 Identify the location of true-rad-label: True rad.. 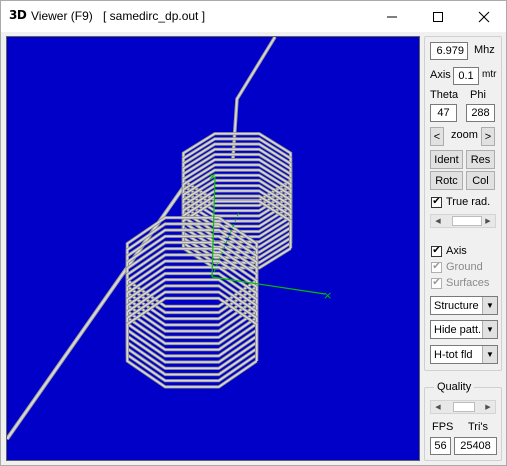
(468, 202).